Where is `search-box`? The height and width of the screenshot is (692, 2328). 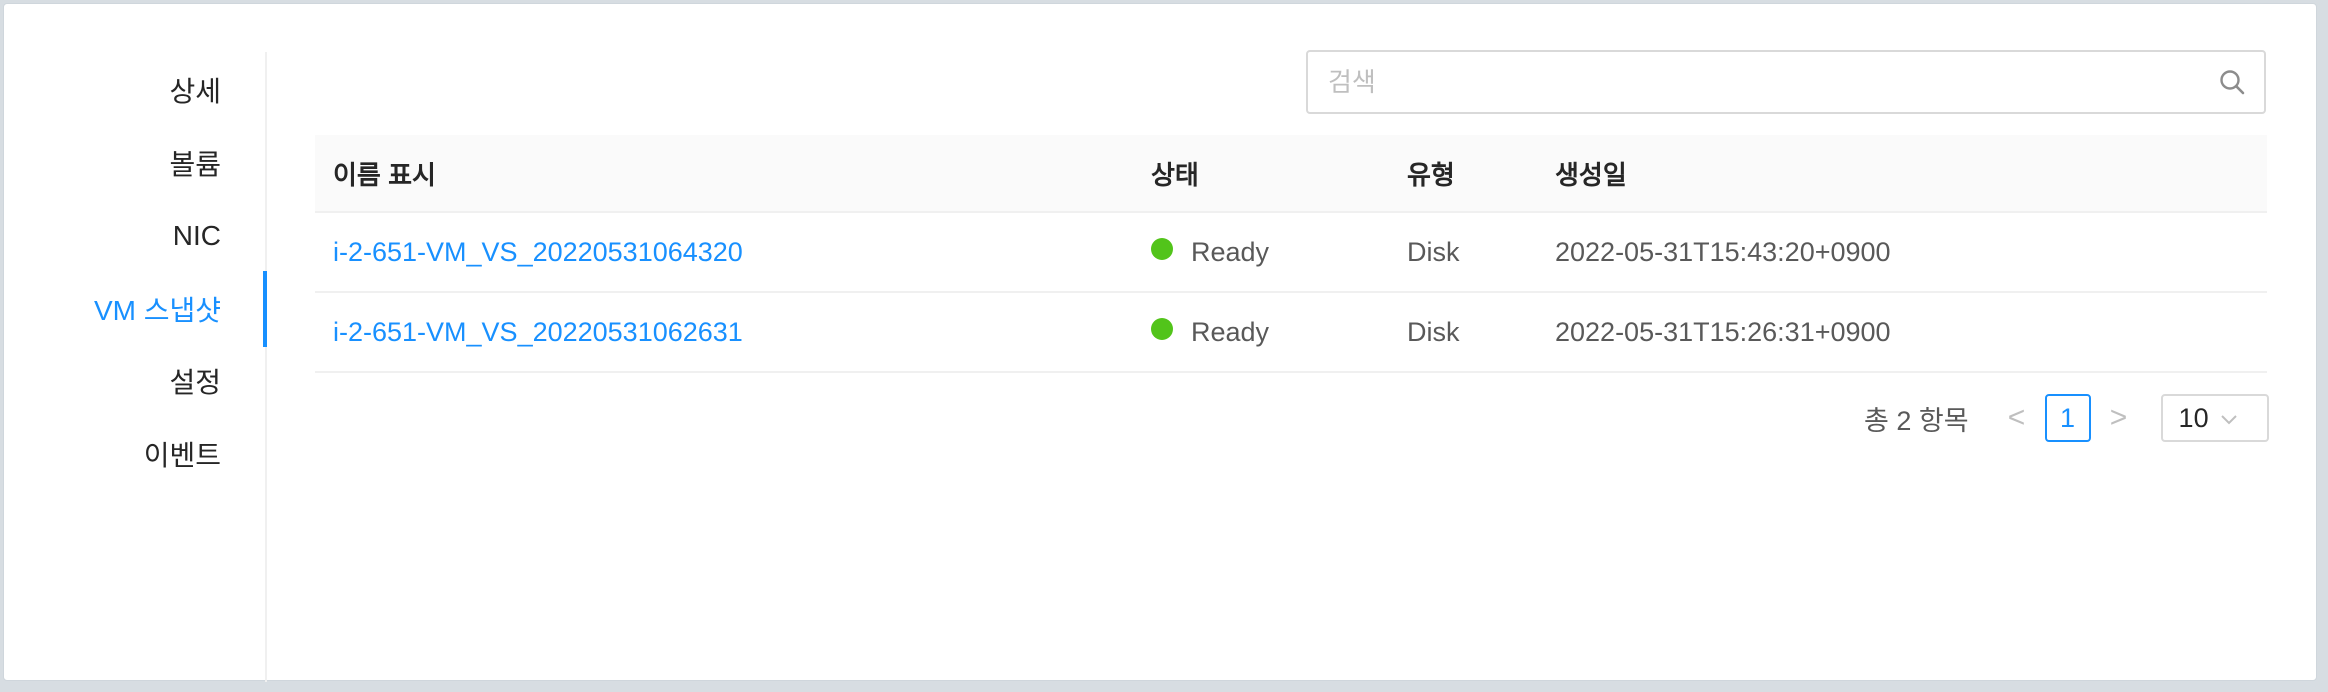
search-box is located at coordinates (1786, 82).